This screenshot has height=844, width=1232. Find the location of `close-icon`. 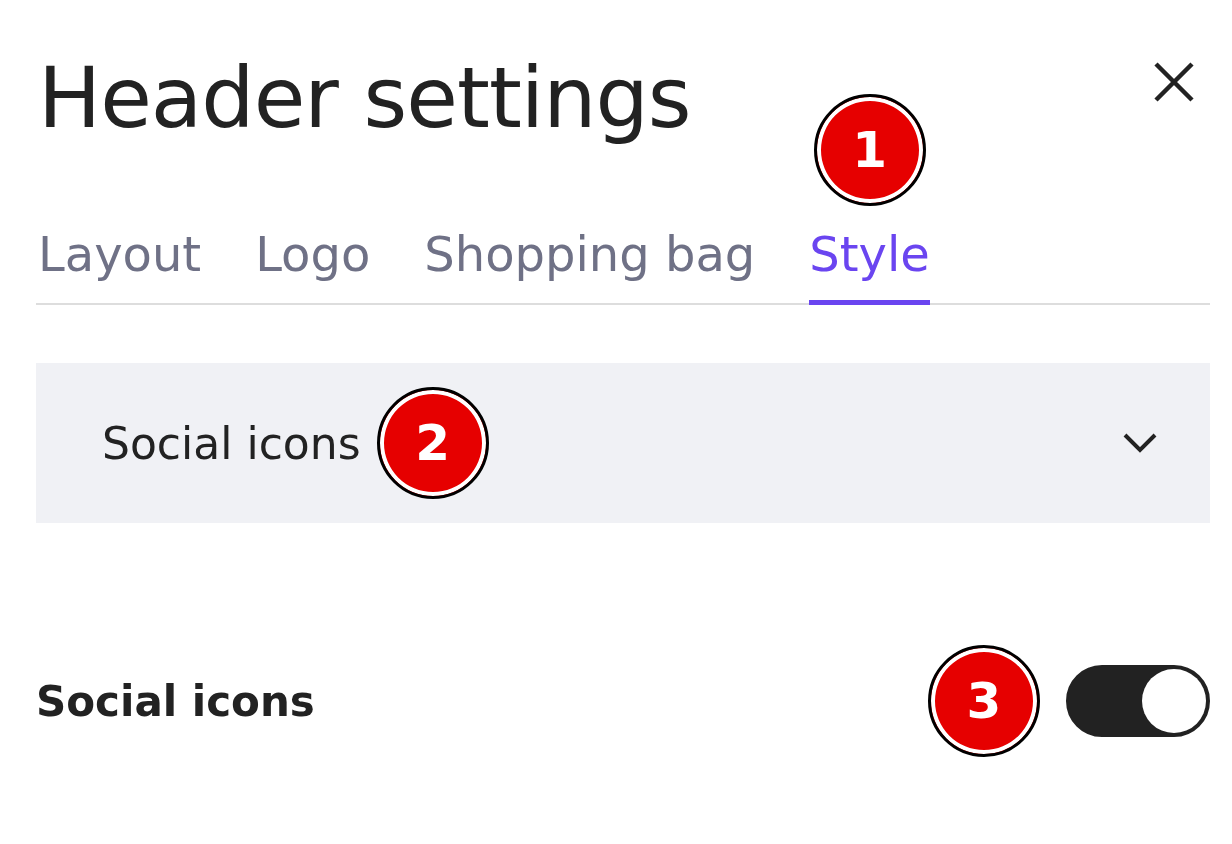

close-icon is located at coordinates (1174, 82).